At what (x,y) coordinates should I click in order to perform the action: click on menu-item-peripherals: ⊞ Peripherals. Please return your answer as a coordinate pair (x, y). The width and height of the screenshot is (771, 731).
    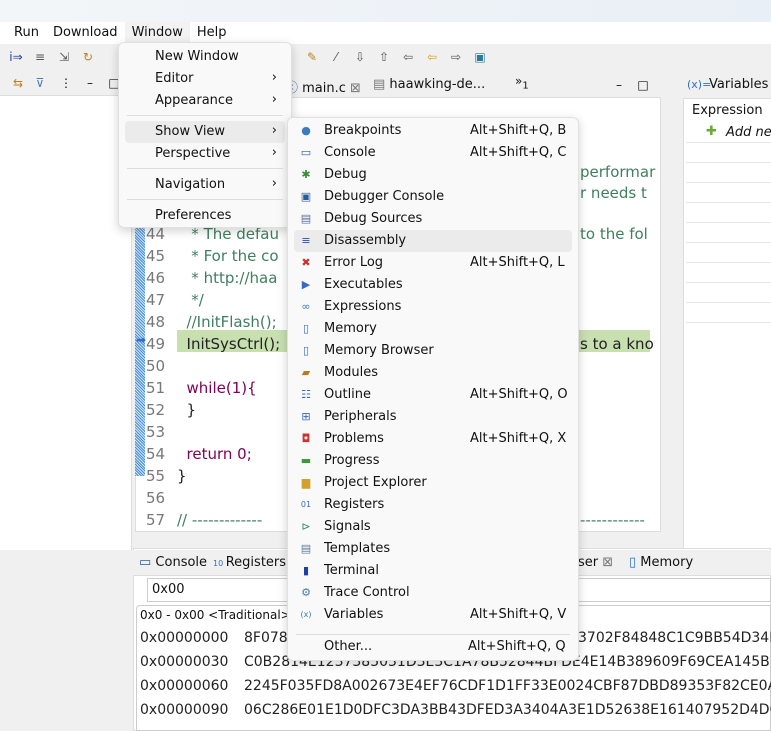
    Looking at the image, I should click on (433, 417).